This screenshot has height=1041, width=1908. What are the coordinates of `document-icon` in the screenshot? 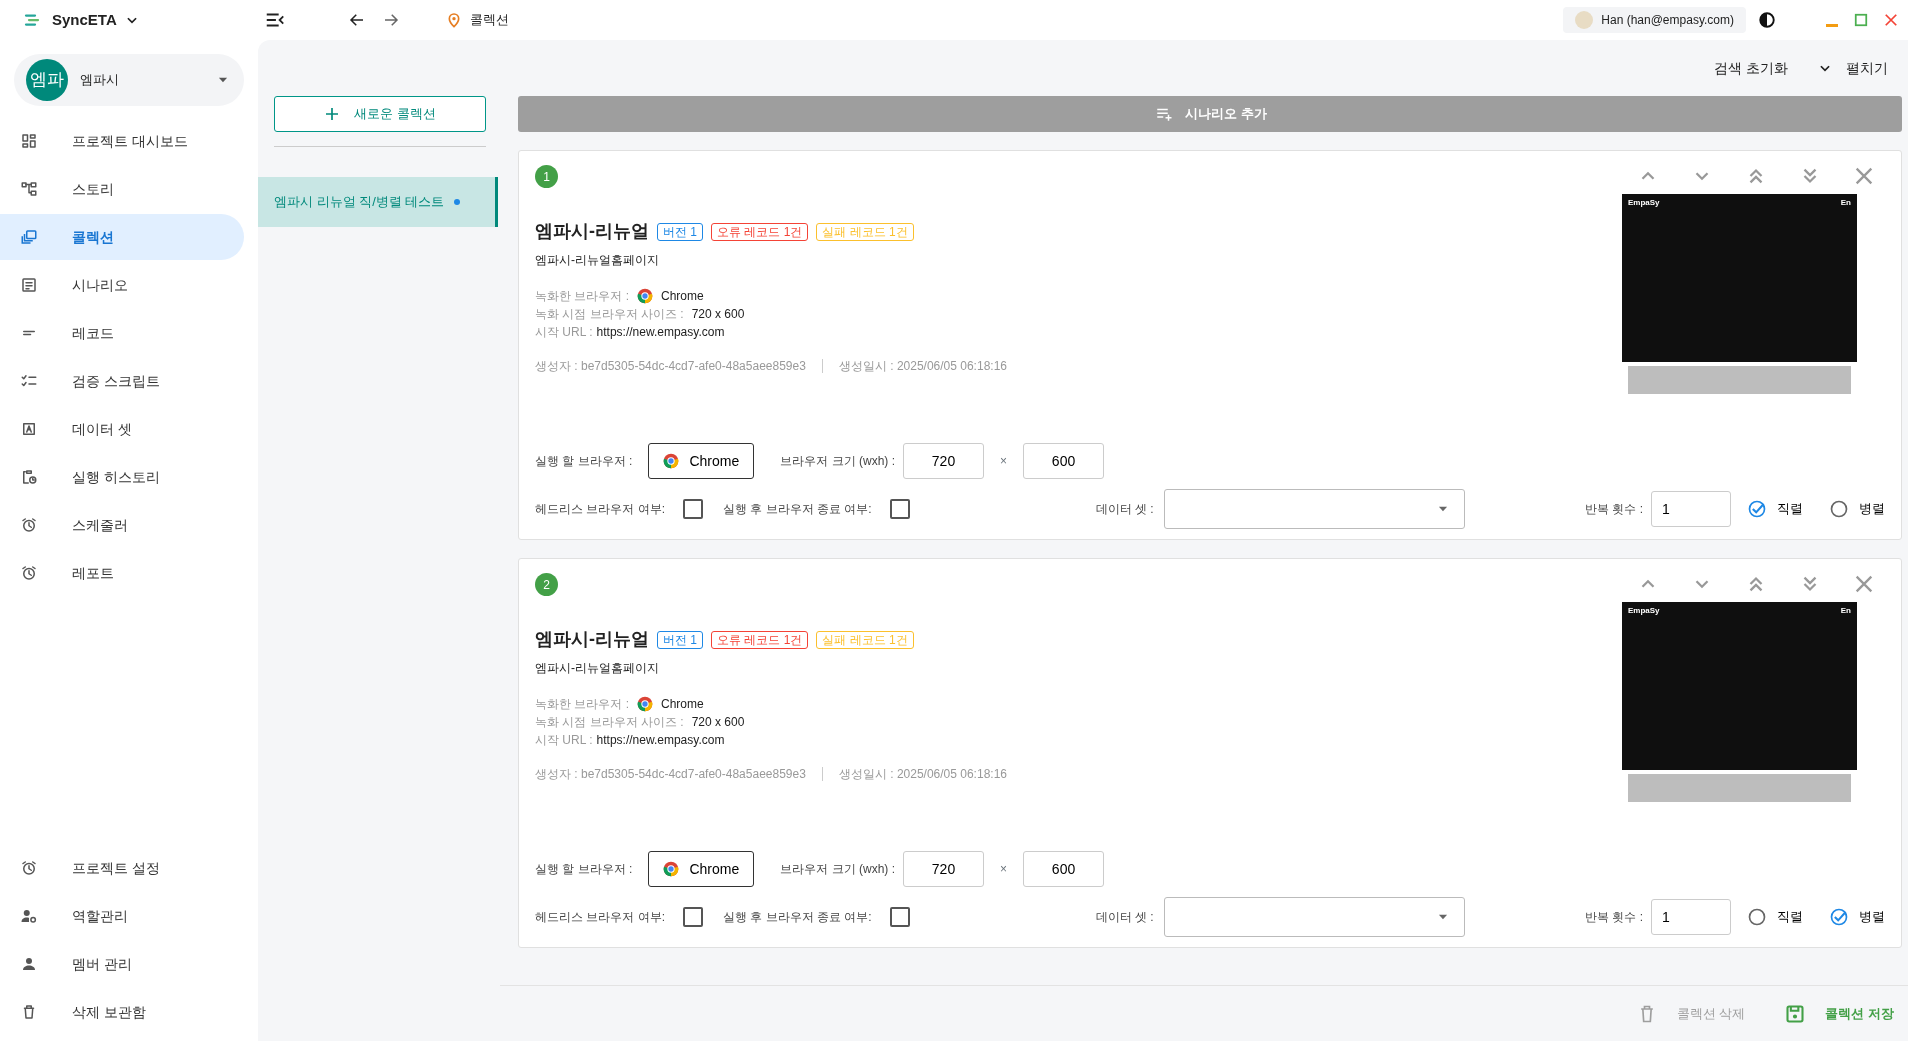 It's located at (29, 285).